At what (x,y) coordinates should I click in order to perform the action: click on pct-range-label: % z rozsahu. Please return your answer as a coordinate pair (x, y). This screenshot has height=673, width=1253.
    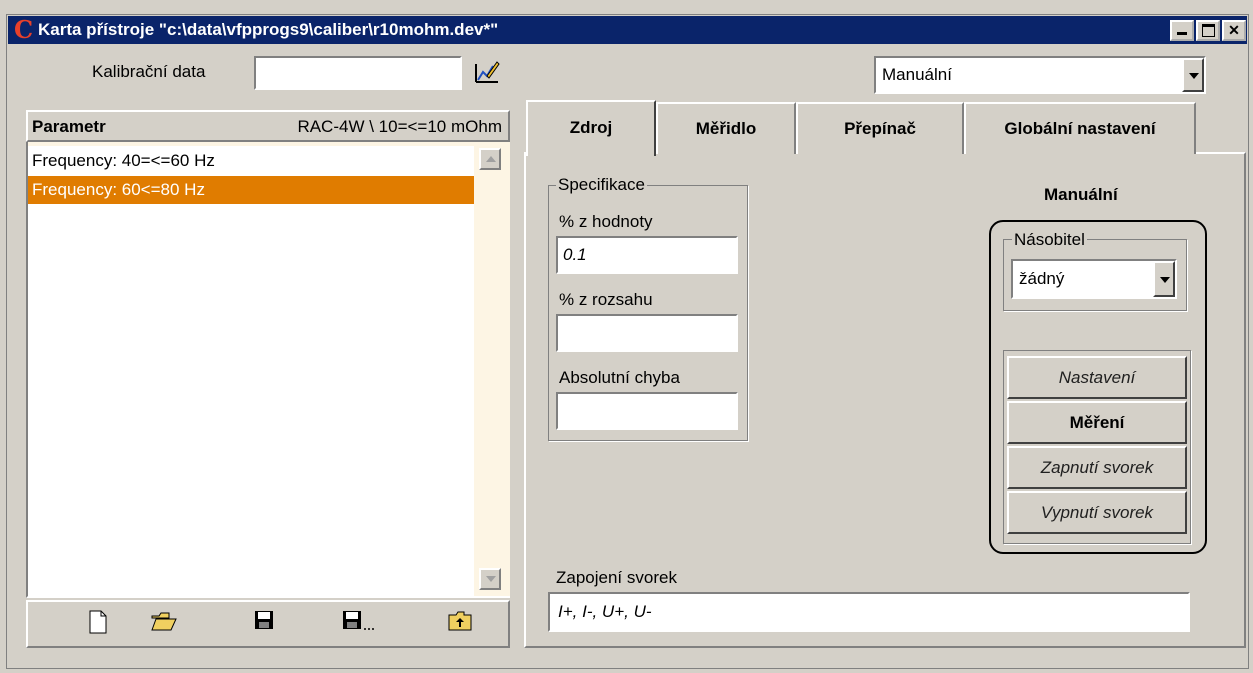
    Looking at the image, I should click on (606, 299).